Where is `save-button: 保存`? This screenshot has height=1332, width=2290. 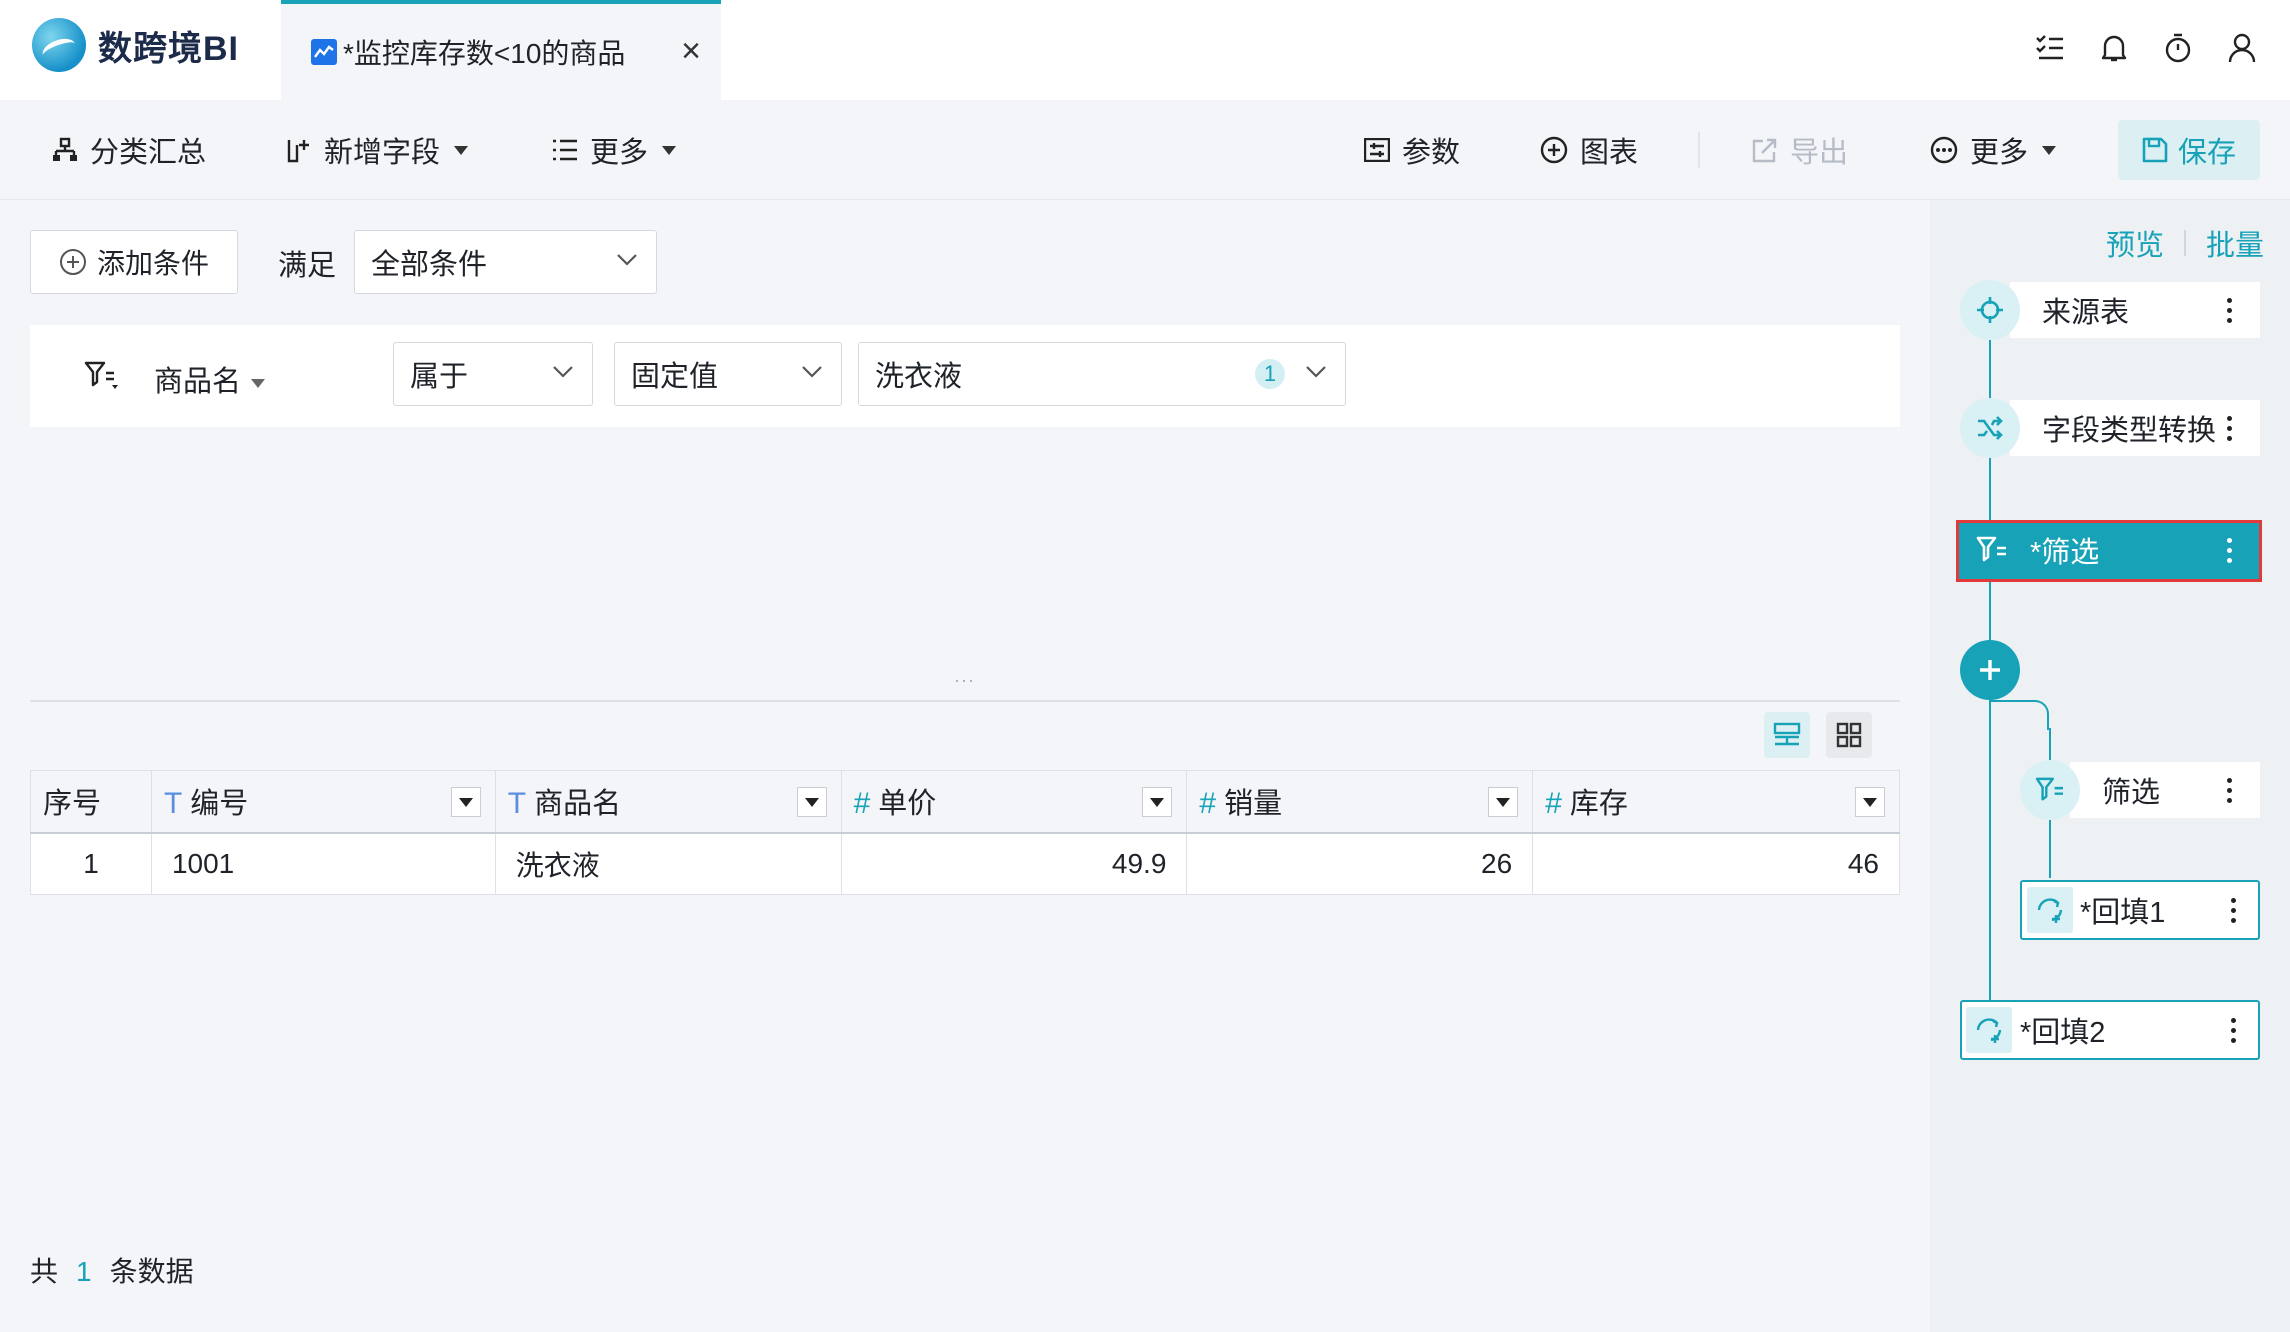 save-button: 保存 is located at coordinates (2189, 150).